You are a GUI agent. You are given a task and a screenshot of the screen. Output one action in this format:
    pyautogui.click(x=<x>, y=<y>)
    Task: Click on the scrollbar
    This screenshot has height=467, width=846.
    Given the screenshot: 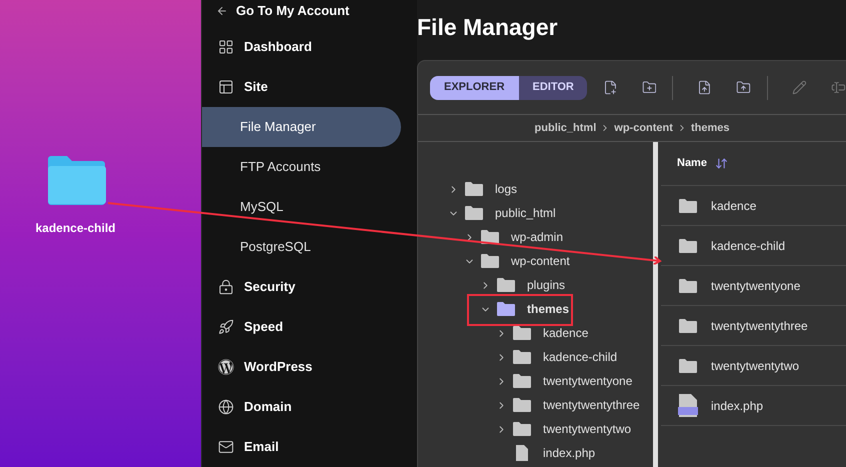 What is the action you would take?
    pyautogui.click(x=655, y=304)
    